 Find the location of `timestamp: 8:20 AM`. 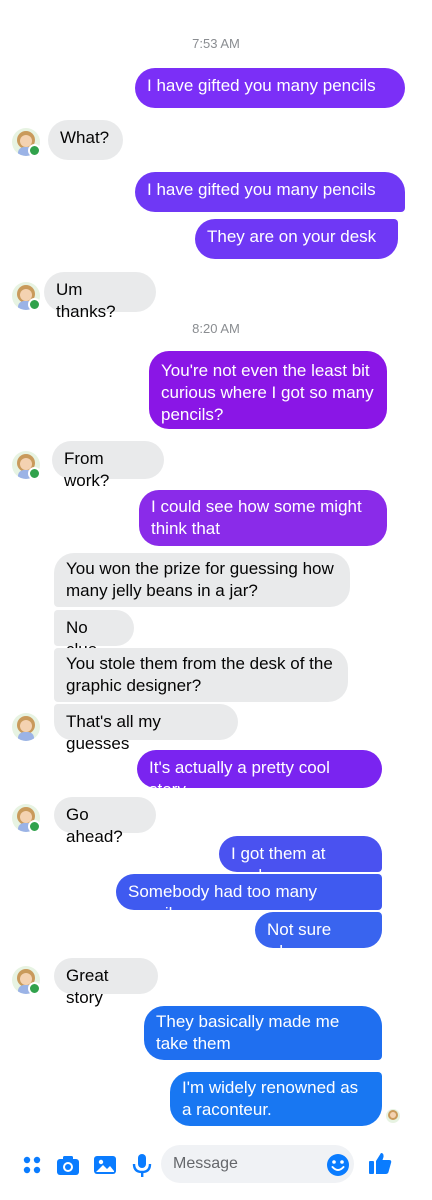

timestamp: 8:20 AM is located at coordinates (216, 328).